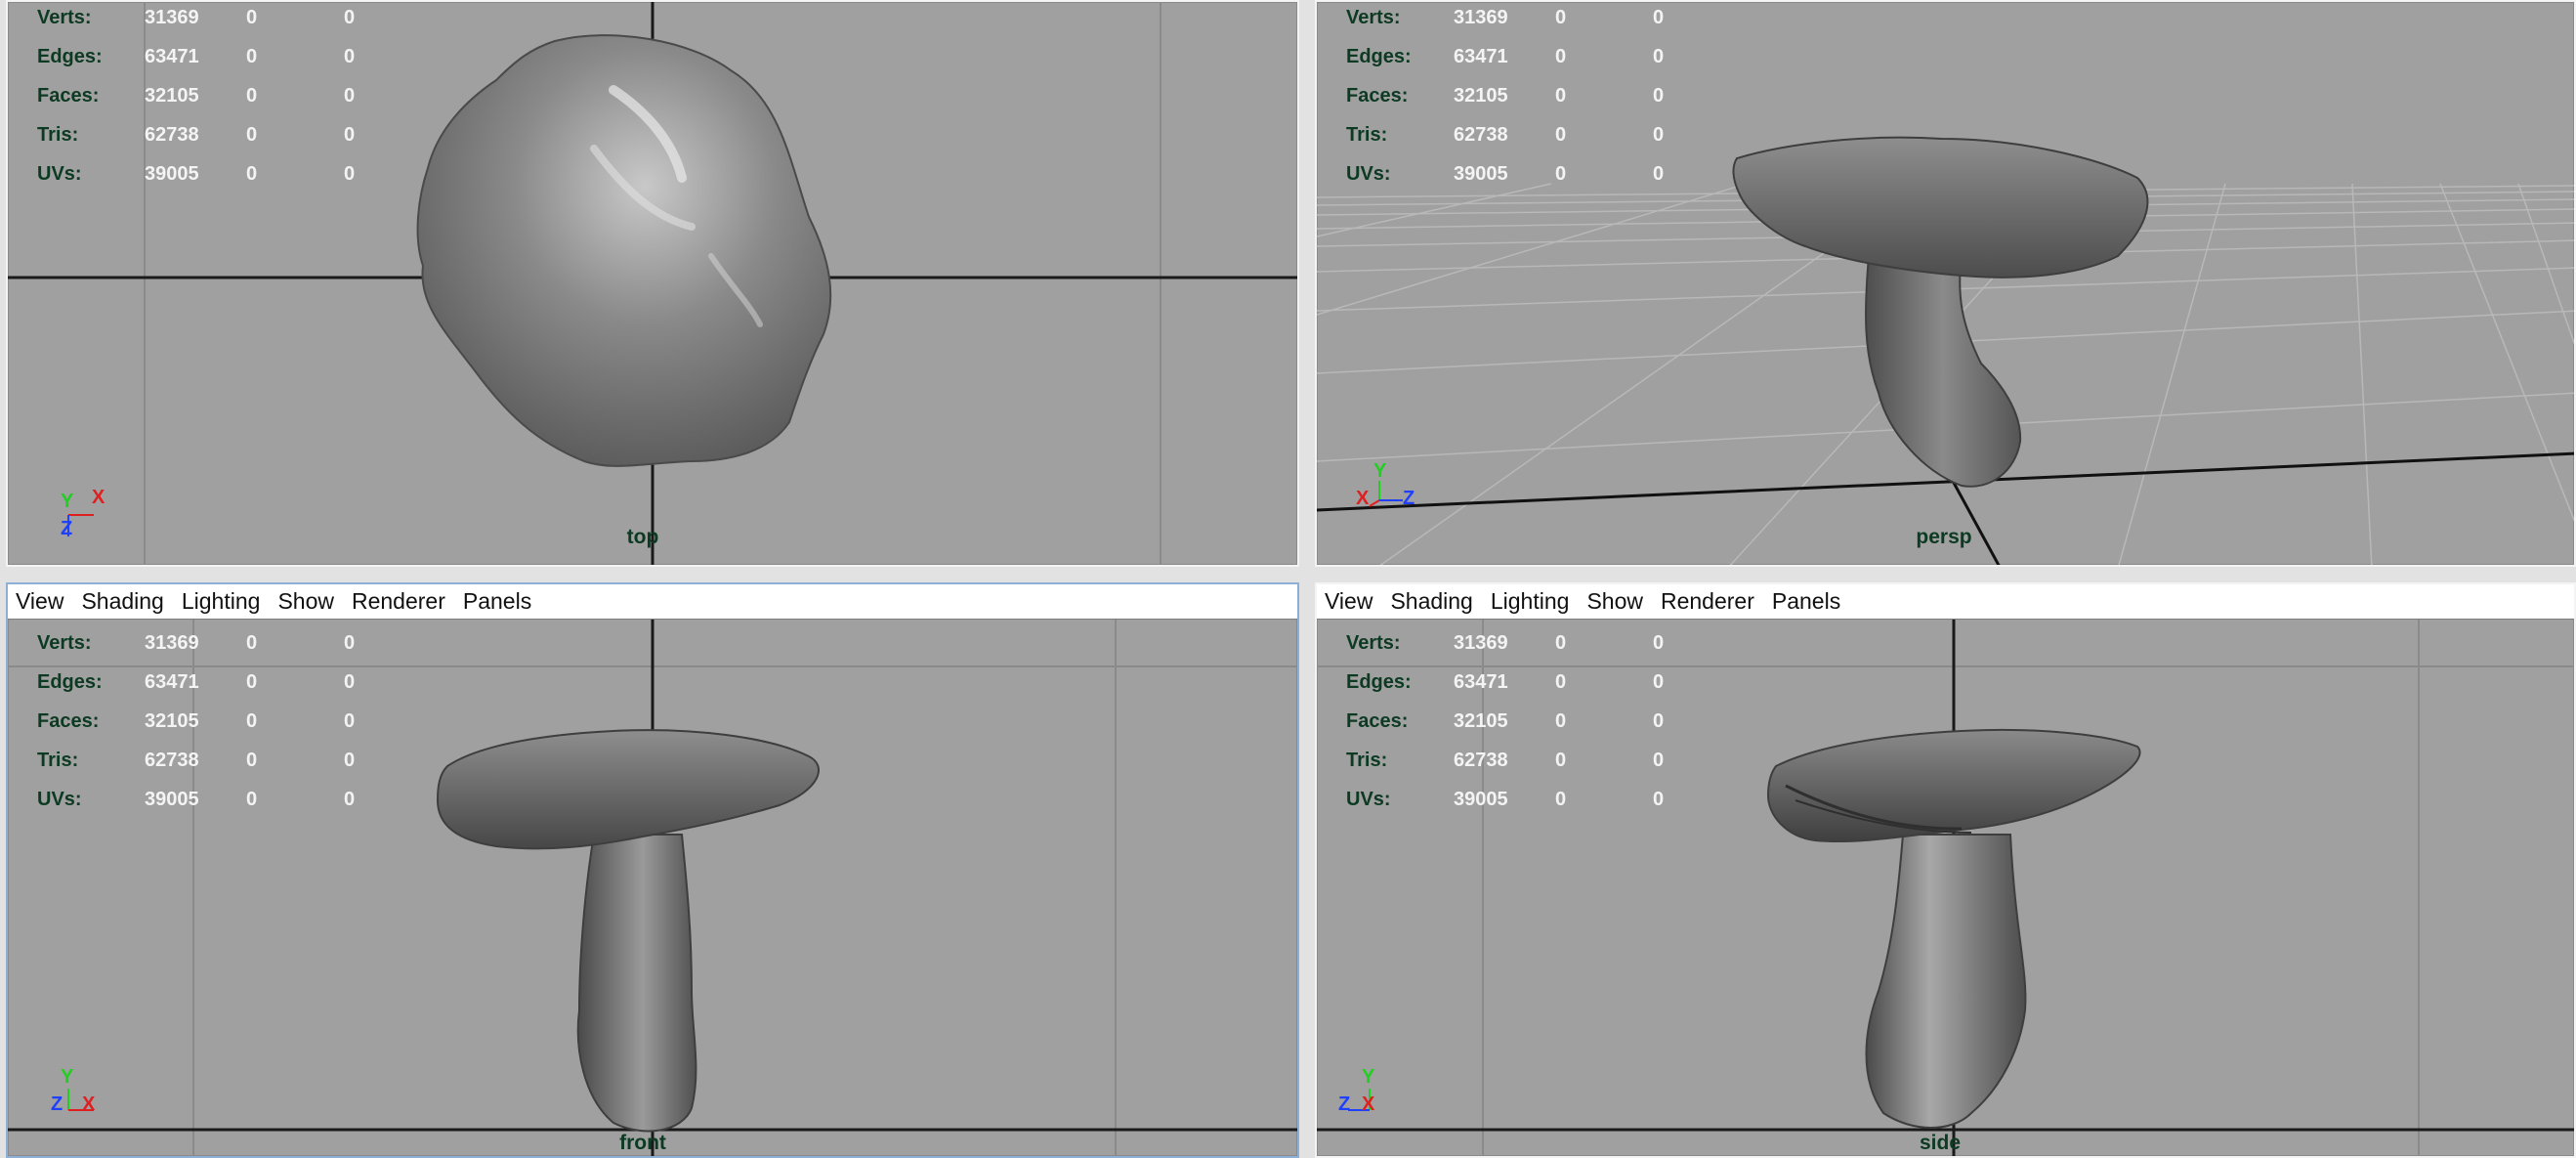 The image size is (2576, 1158). What do you see at coordinates (642, 537) in the screenshot?
I see `camera-name-top: top` at bounding box center [642, 537].